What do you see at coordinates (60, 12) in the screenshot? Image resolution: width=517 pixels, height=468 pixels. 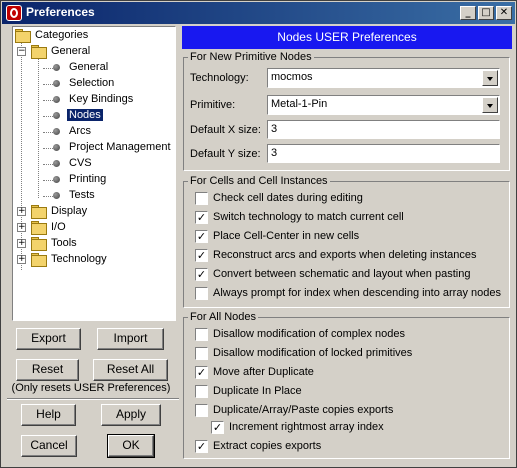 I see `window-title: Preferences` at bounding box center [60, 12].